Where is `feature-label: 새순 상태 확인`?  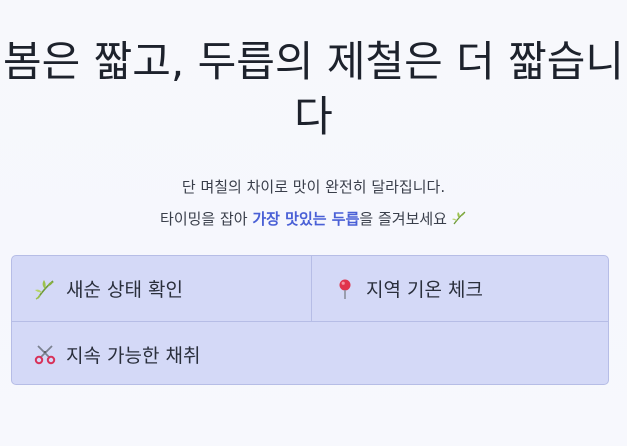
feature-label: 새순 상태 확인 is located at coordinates (124, 290).